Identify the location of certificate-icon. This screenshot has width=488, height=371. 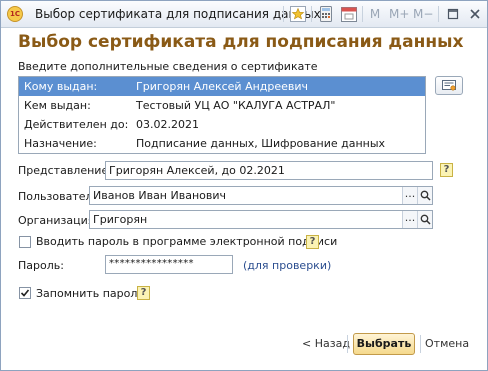
(449, 85).